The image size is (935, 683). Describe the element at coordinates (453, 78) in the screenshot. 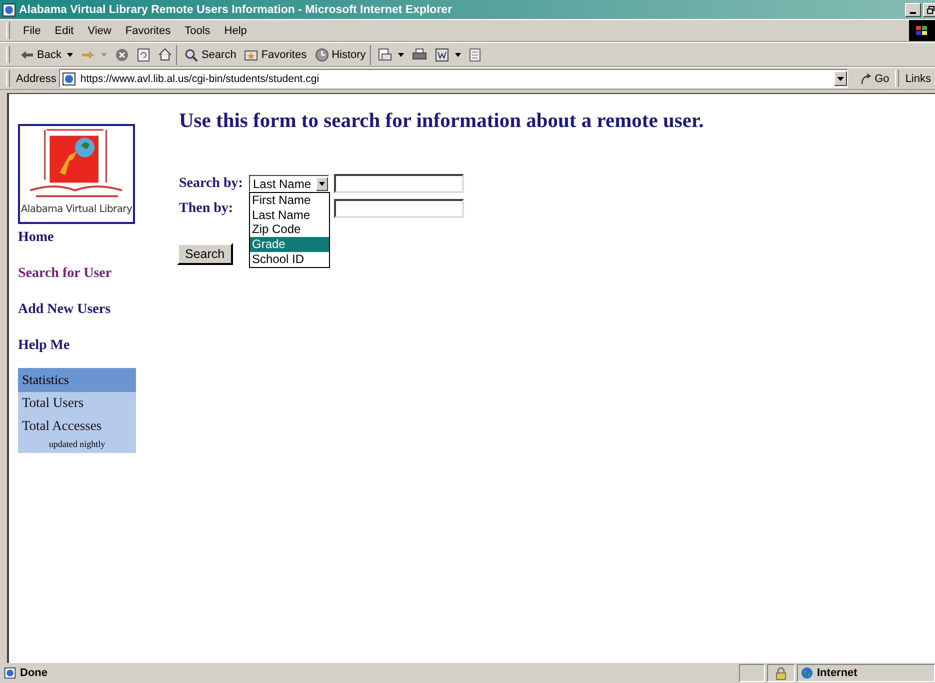

I see `address-field: https://www.avl.lib.al.us/cgi-bin/students/student.cgi` at that location.